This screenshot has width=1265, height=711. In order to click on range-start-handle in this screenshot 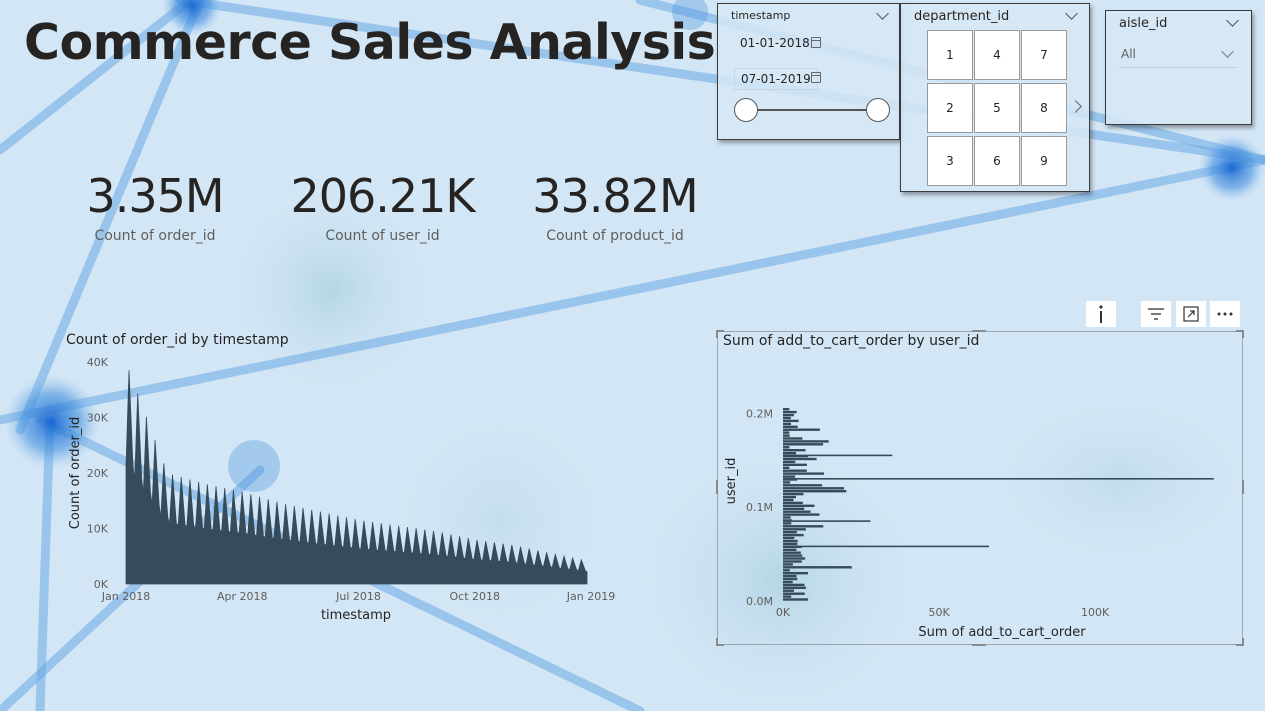, I will do `click(746, 110)`.